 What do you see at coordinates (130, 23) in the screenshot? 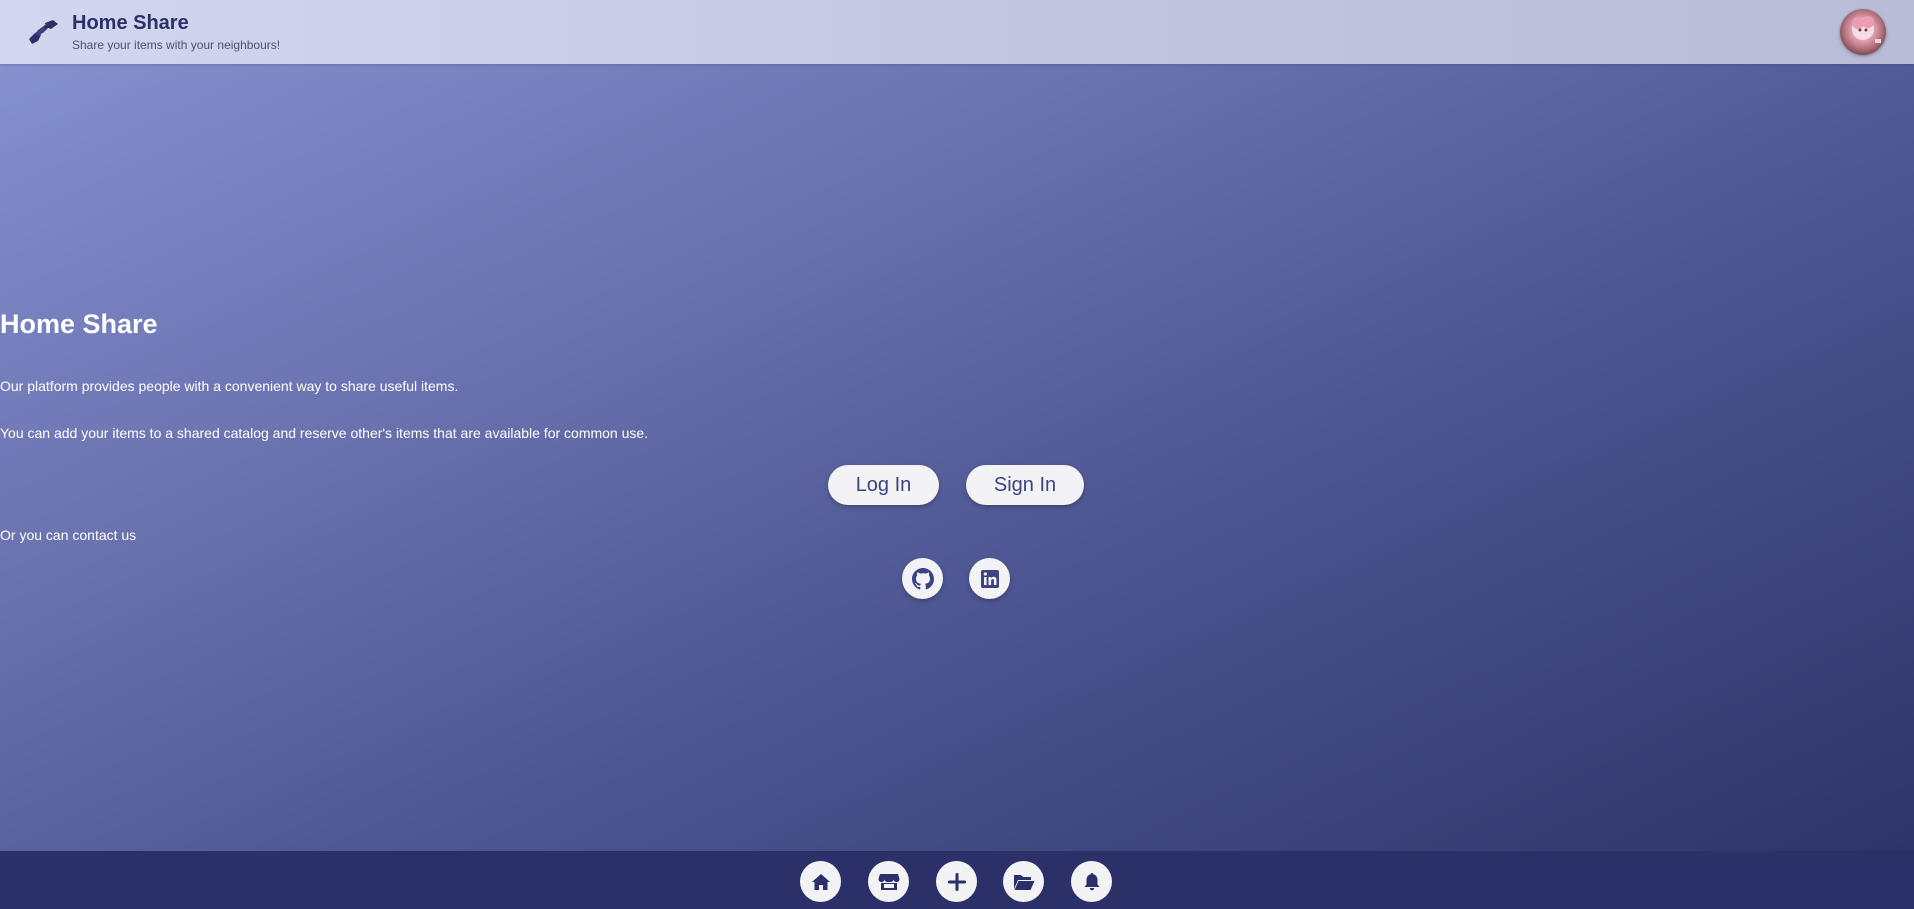
I see `brand-title: Home Share` at bounding box center [130, 23].